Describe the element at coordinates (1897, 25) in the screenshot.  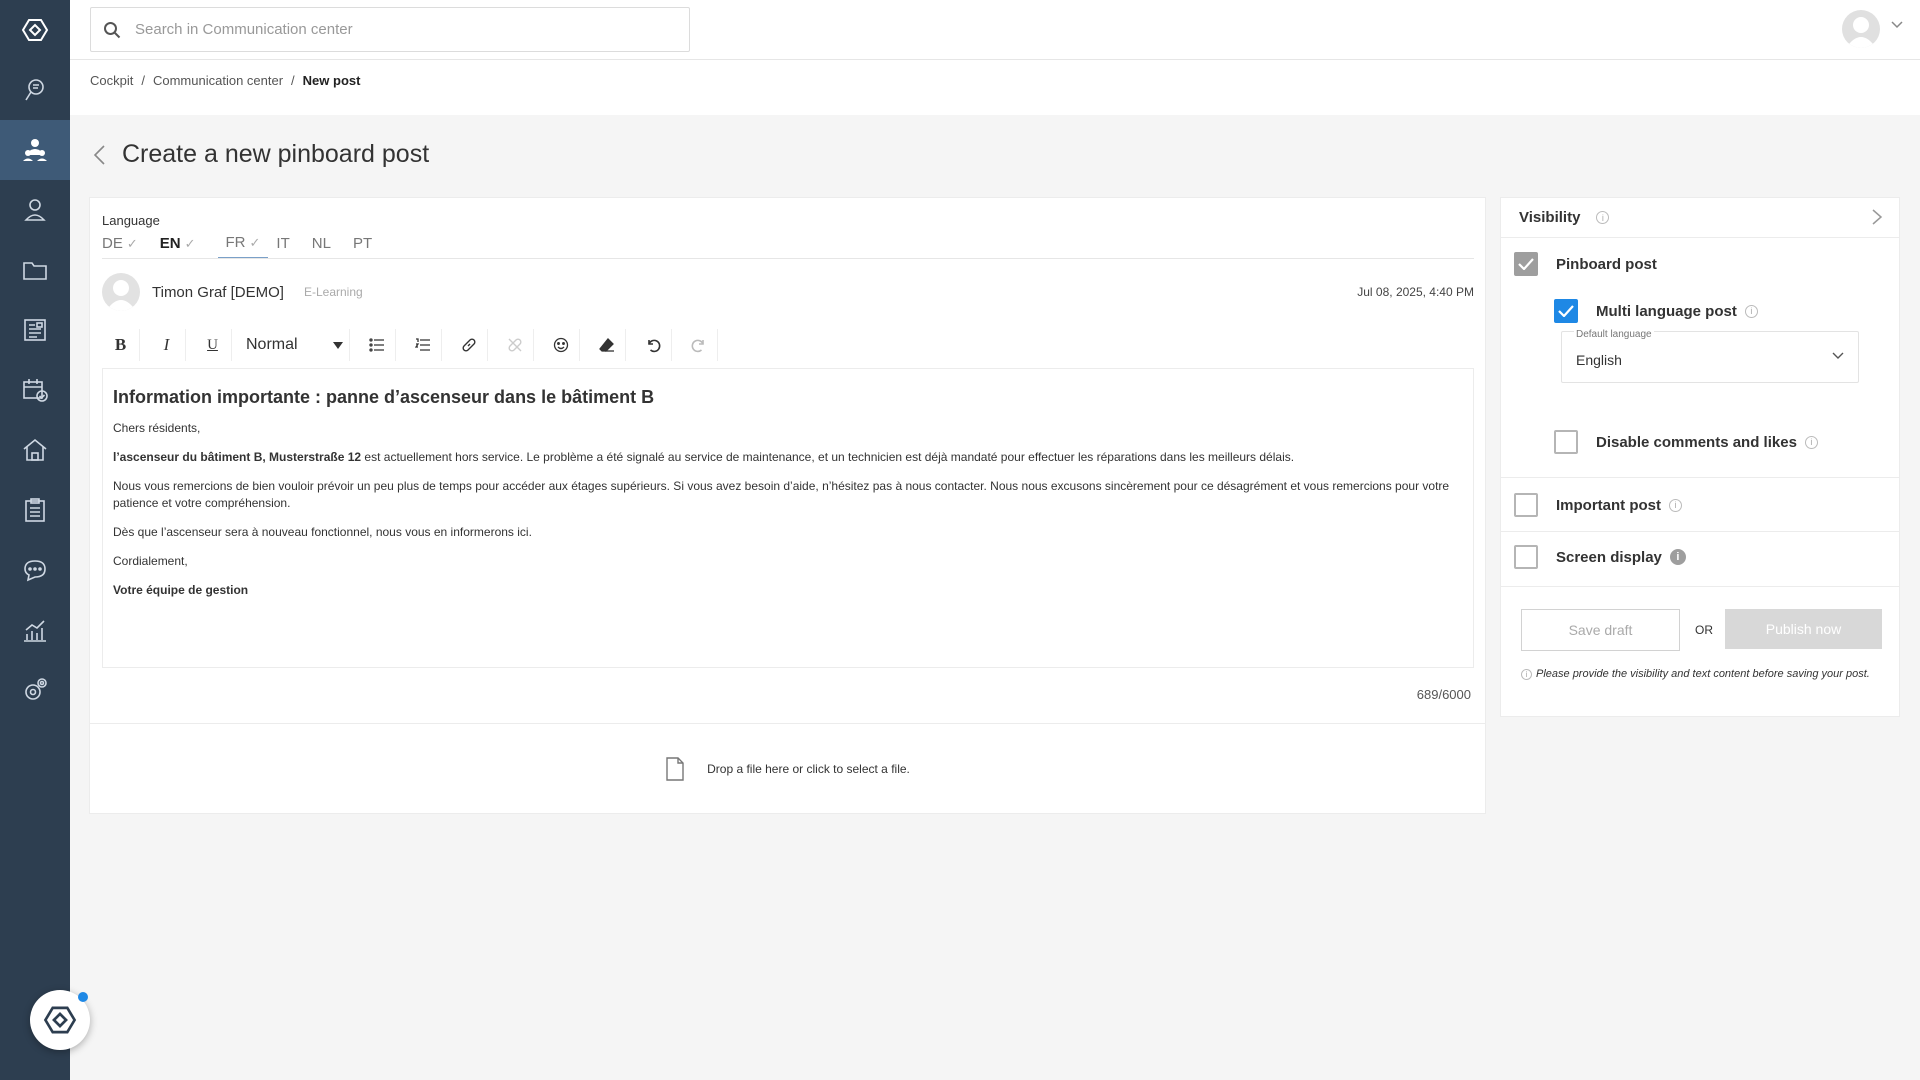
I see `chevron-down-icon` at that location.